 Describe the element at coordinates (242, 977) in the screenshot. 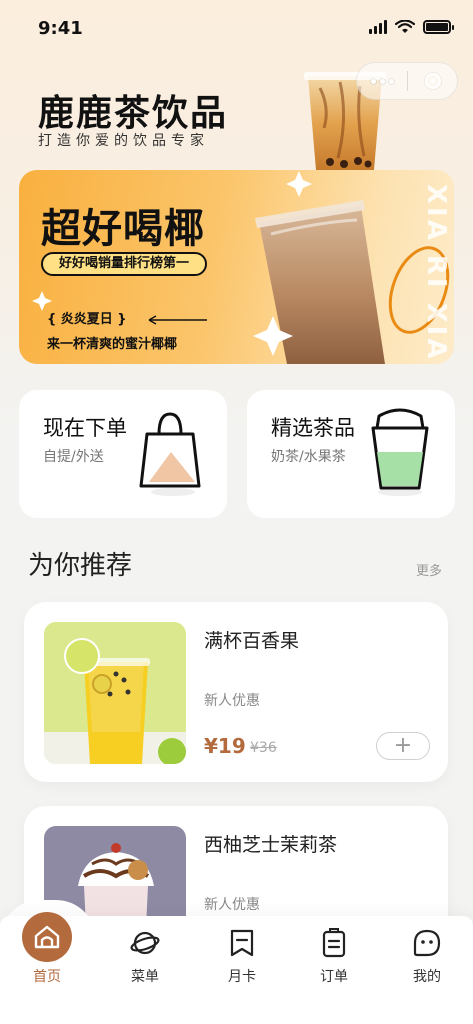

I see `tab-card-label: 月卡` at that location.